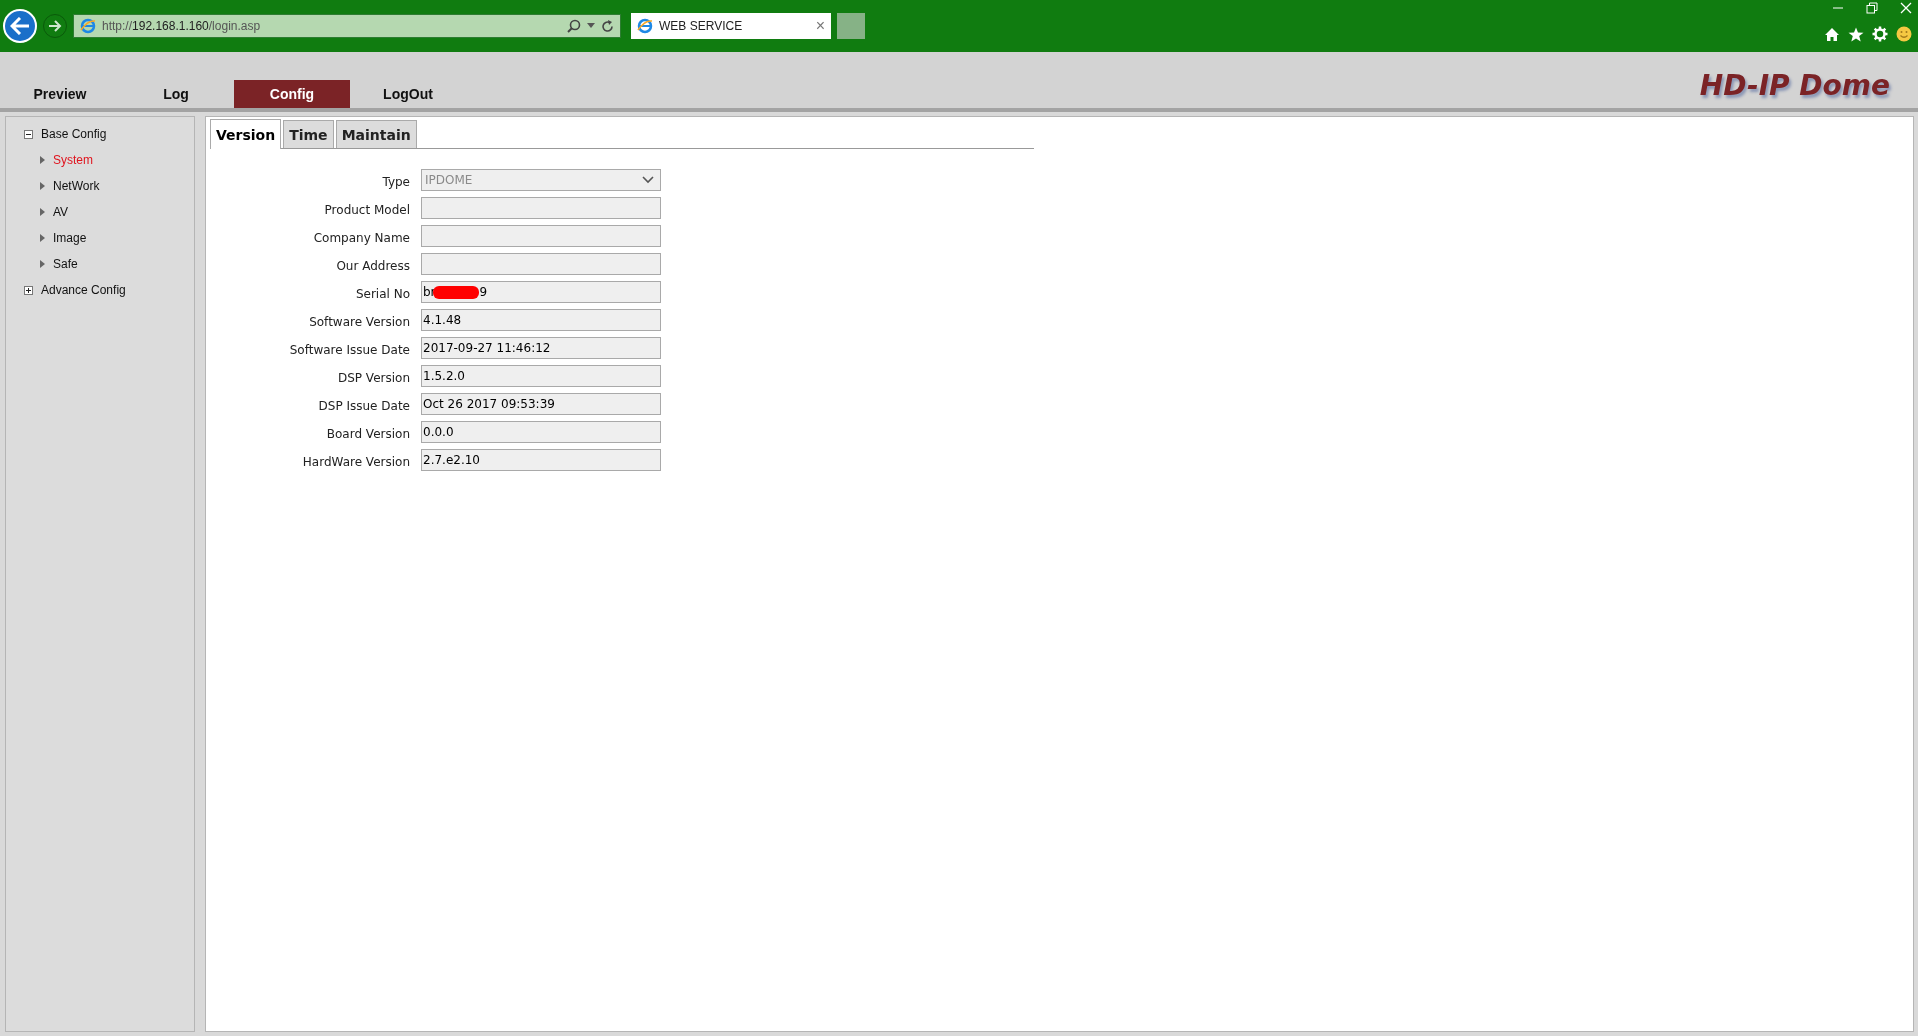  I want to click on tree-item: System, so click(73, 160).